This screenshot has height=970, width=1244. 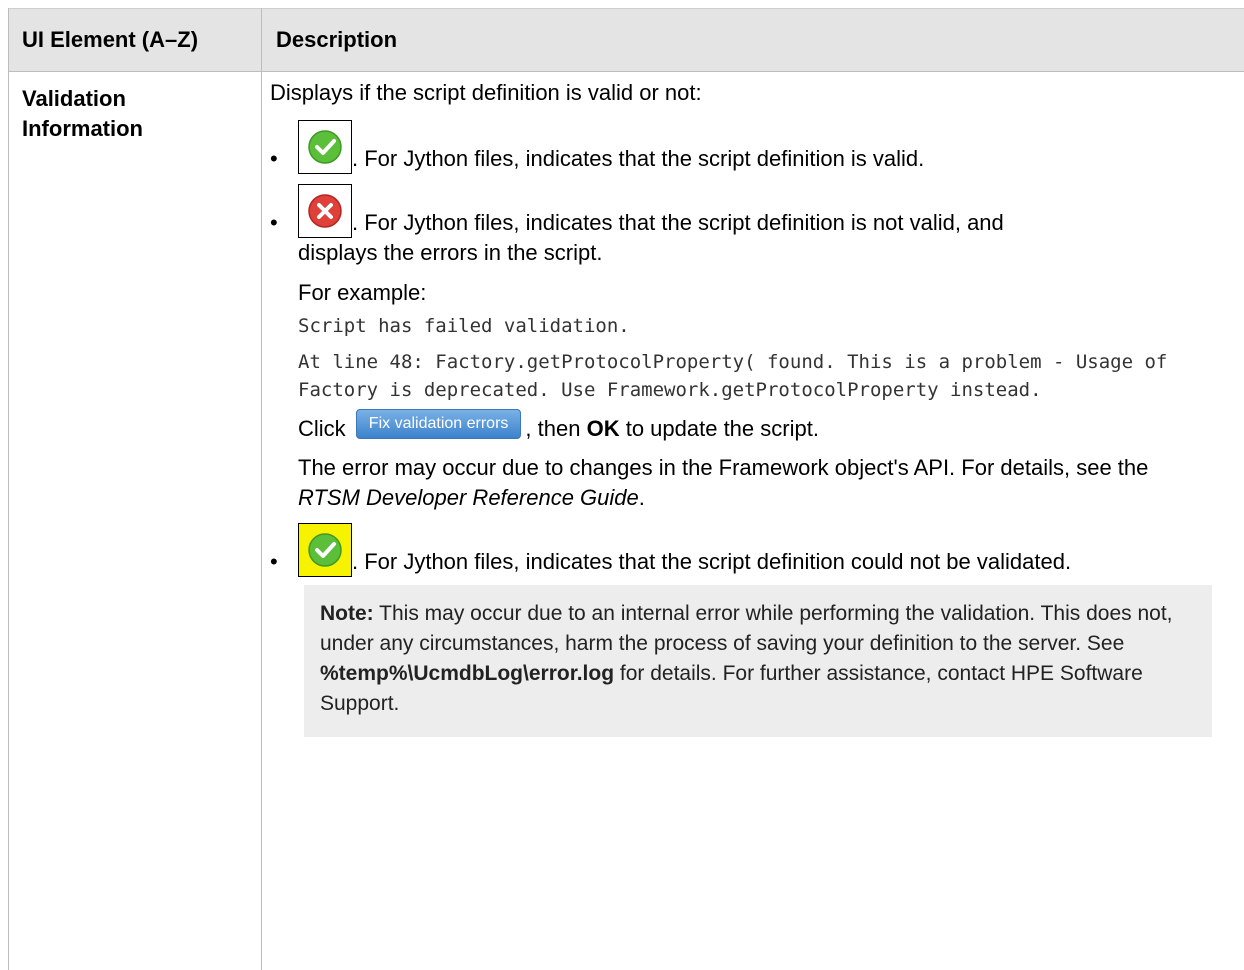 What do you see at coordinates (641, 498) in the screenshot?
I see `api-end: .` at bounding box center [641, 498].